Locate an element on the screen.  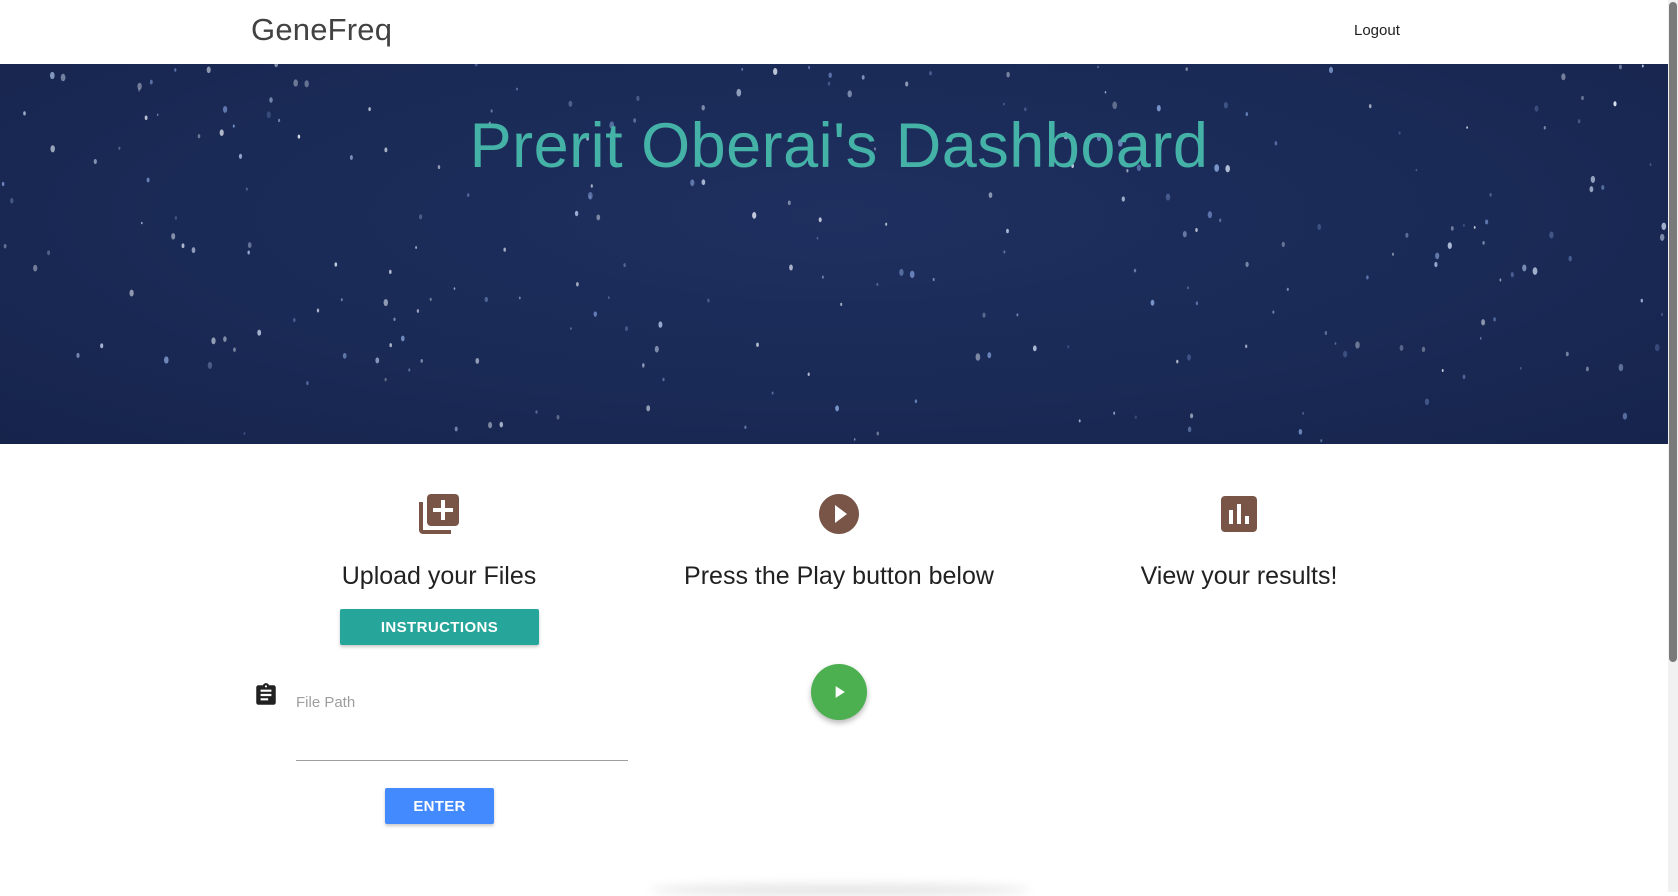
play-circle-icon is located at coordinates (839, 514).